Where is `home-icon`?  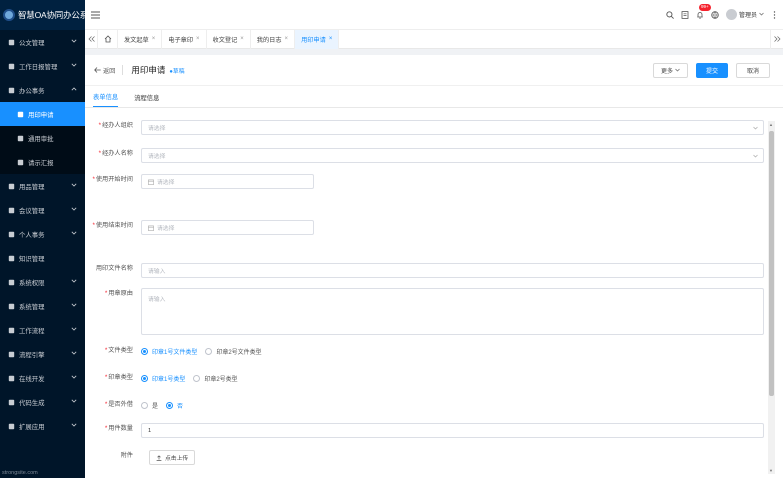
home-icon is located at coordinates (107, 39).